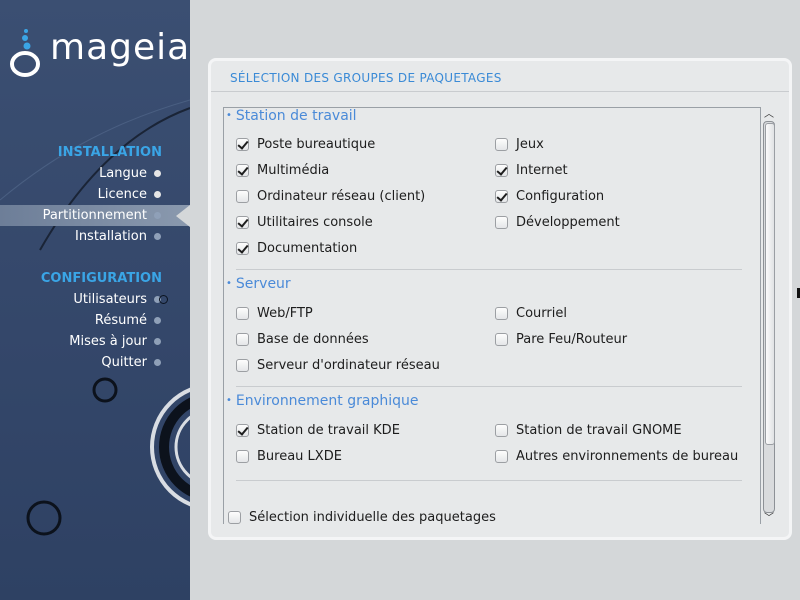 Image resolution: width=800 pixels, height=600 pixels. I want to click on option-utilitaires-console: Utilitaires console, so click(304, 222).